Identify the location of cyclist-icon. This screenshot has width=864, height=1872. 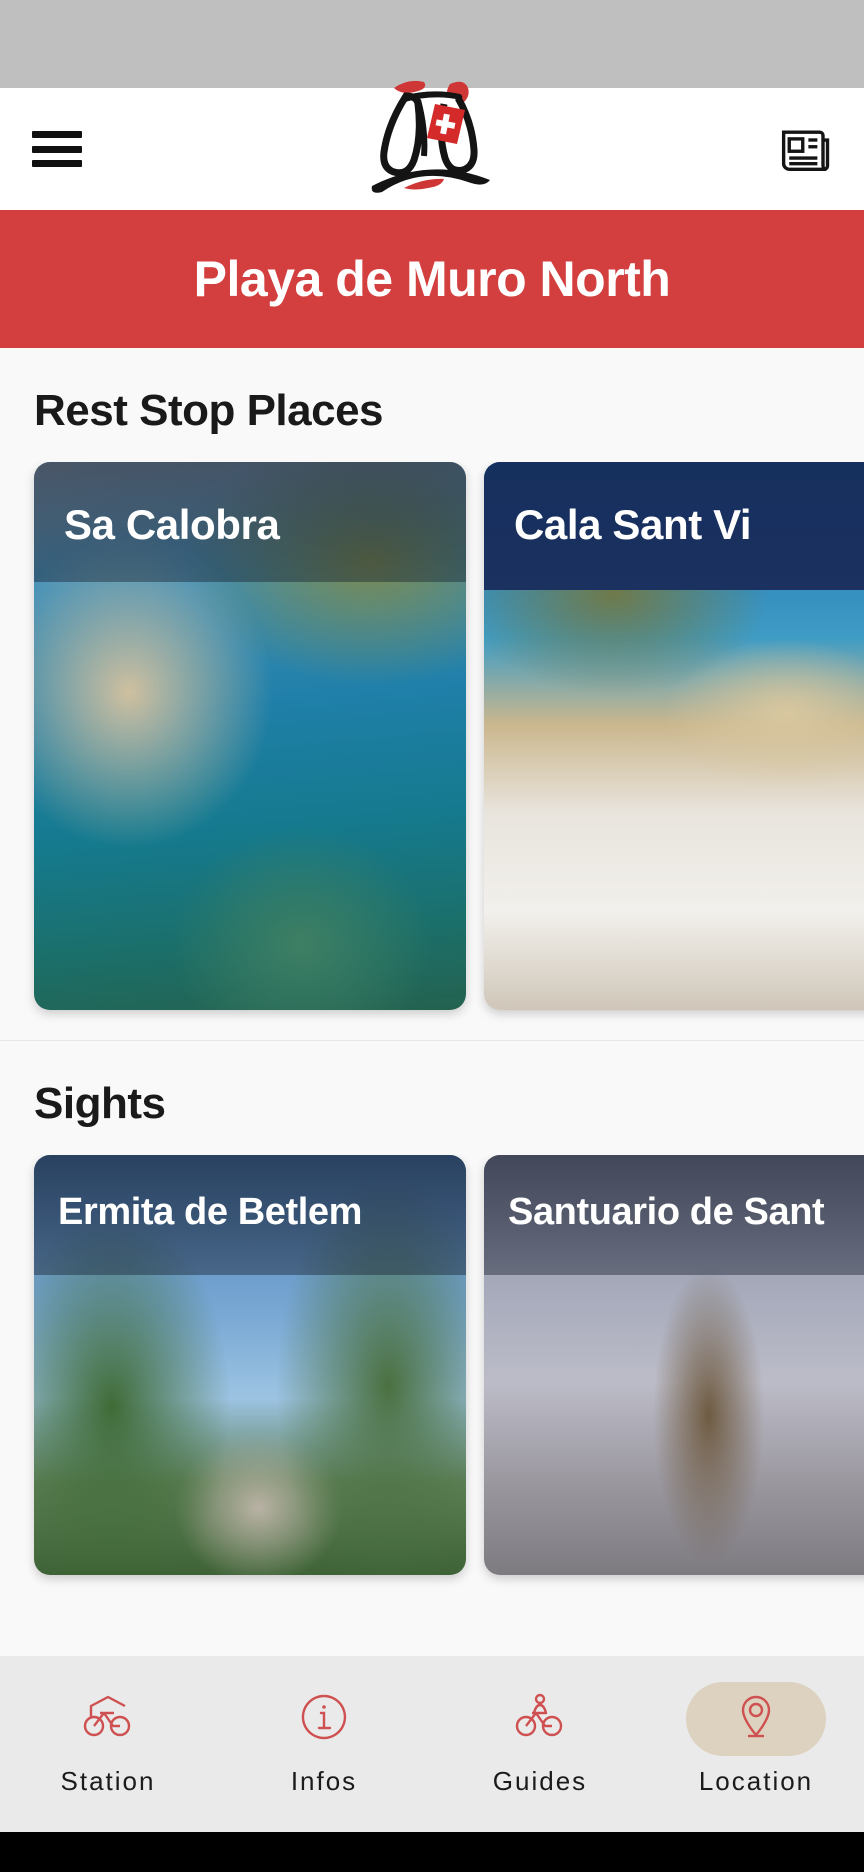
(540, 1719).